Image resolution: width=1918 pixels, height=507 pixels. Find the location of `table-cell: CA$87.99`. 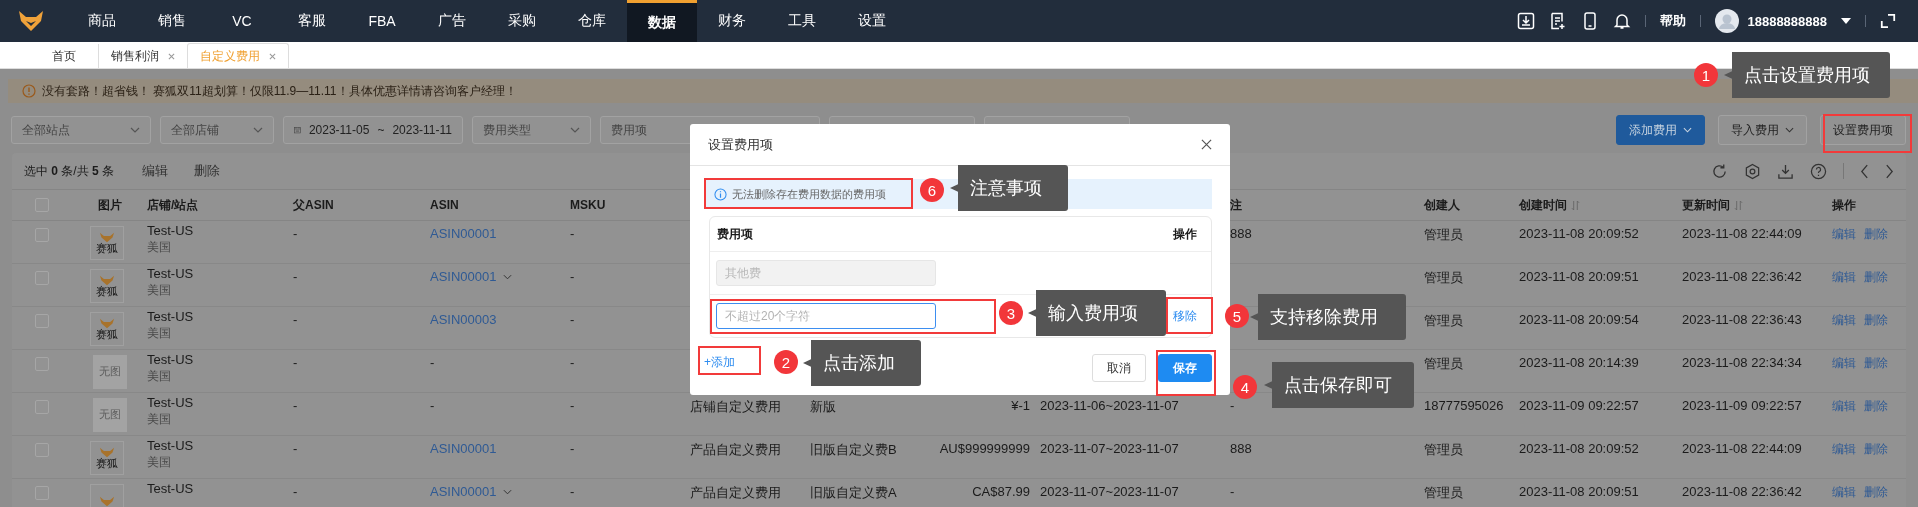

table-cell: CA$87.99 is located at coordinates (1001, 491).